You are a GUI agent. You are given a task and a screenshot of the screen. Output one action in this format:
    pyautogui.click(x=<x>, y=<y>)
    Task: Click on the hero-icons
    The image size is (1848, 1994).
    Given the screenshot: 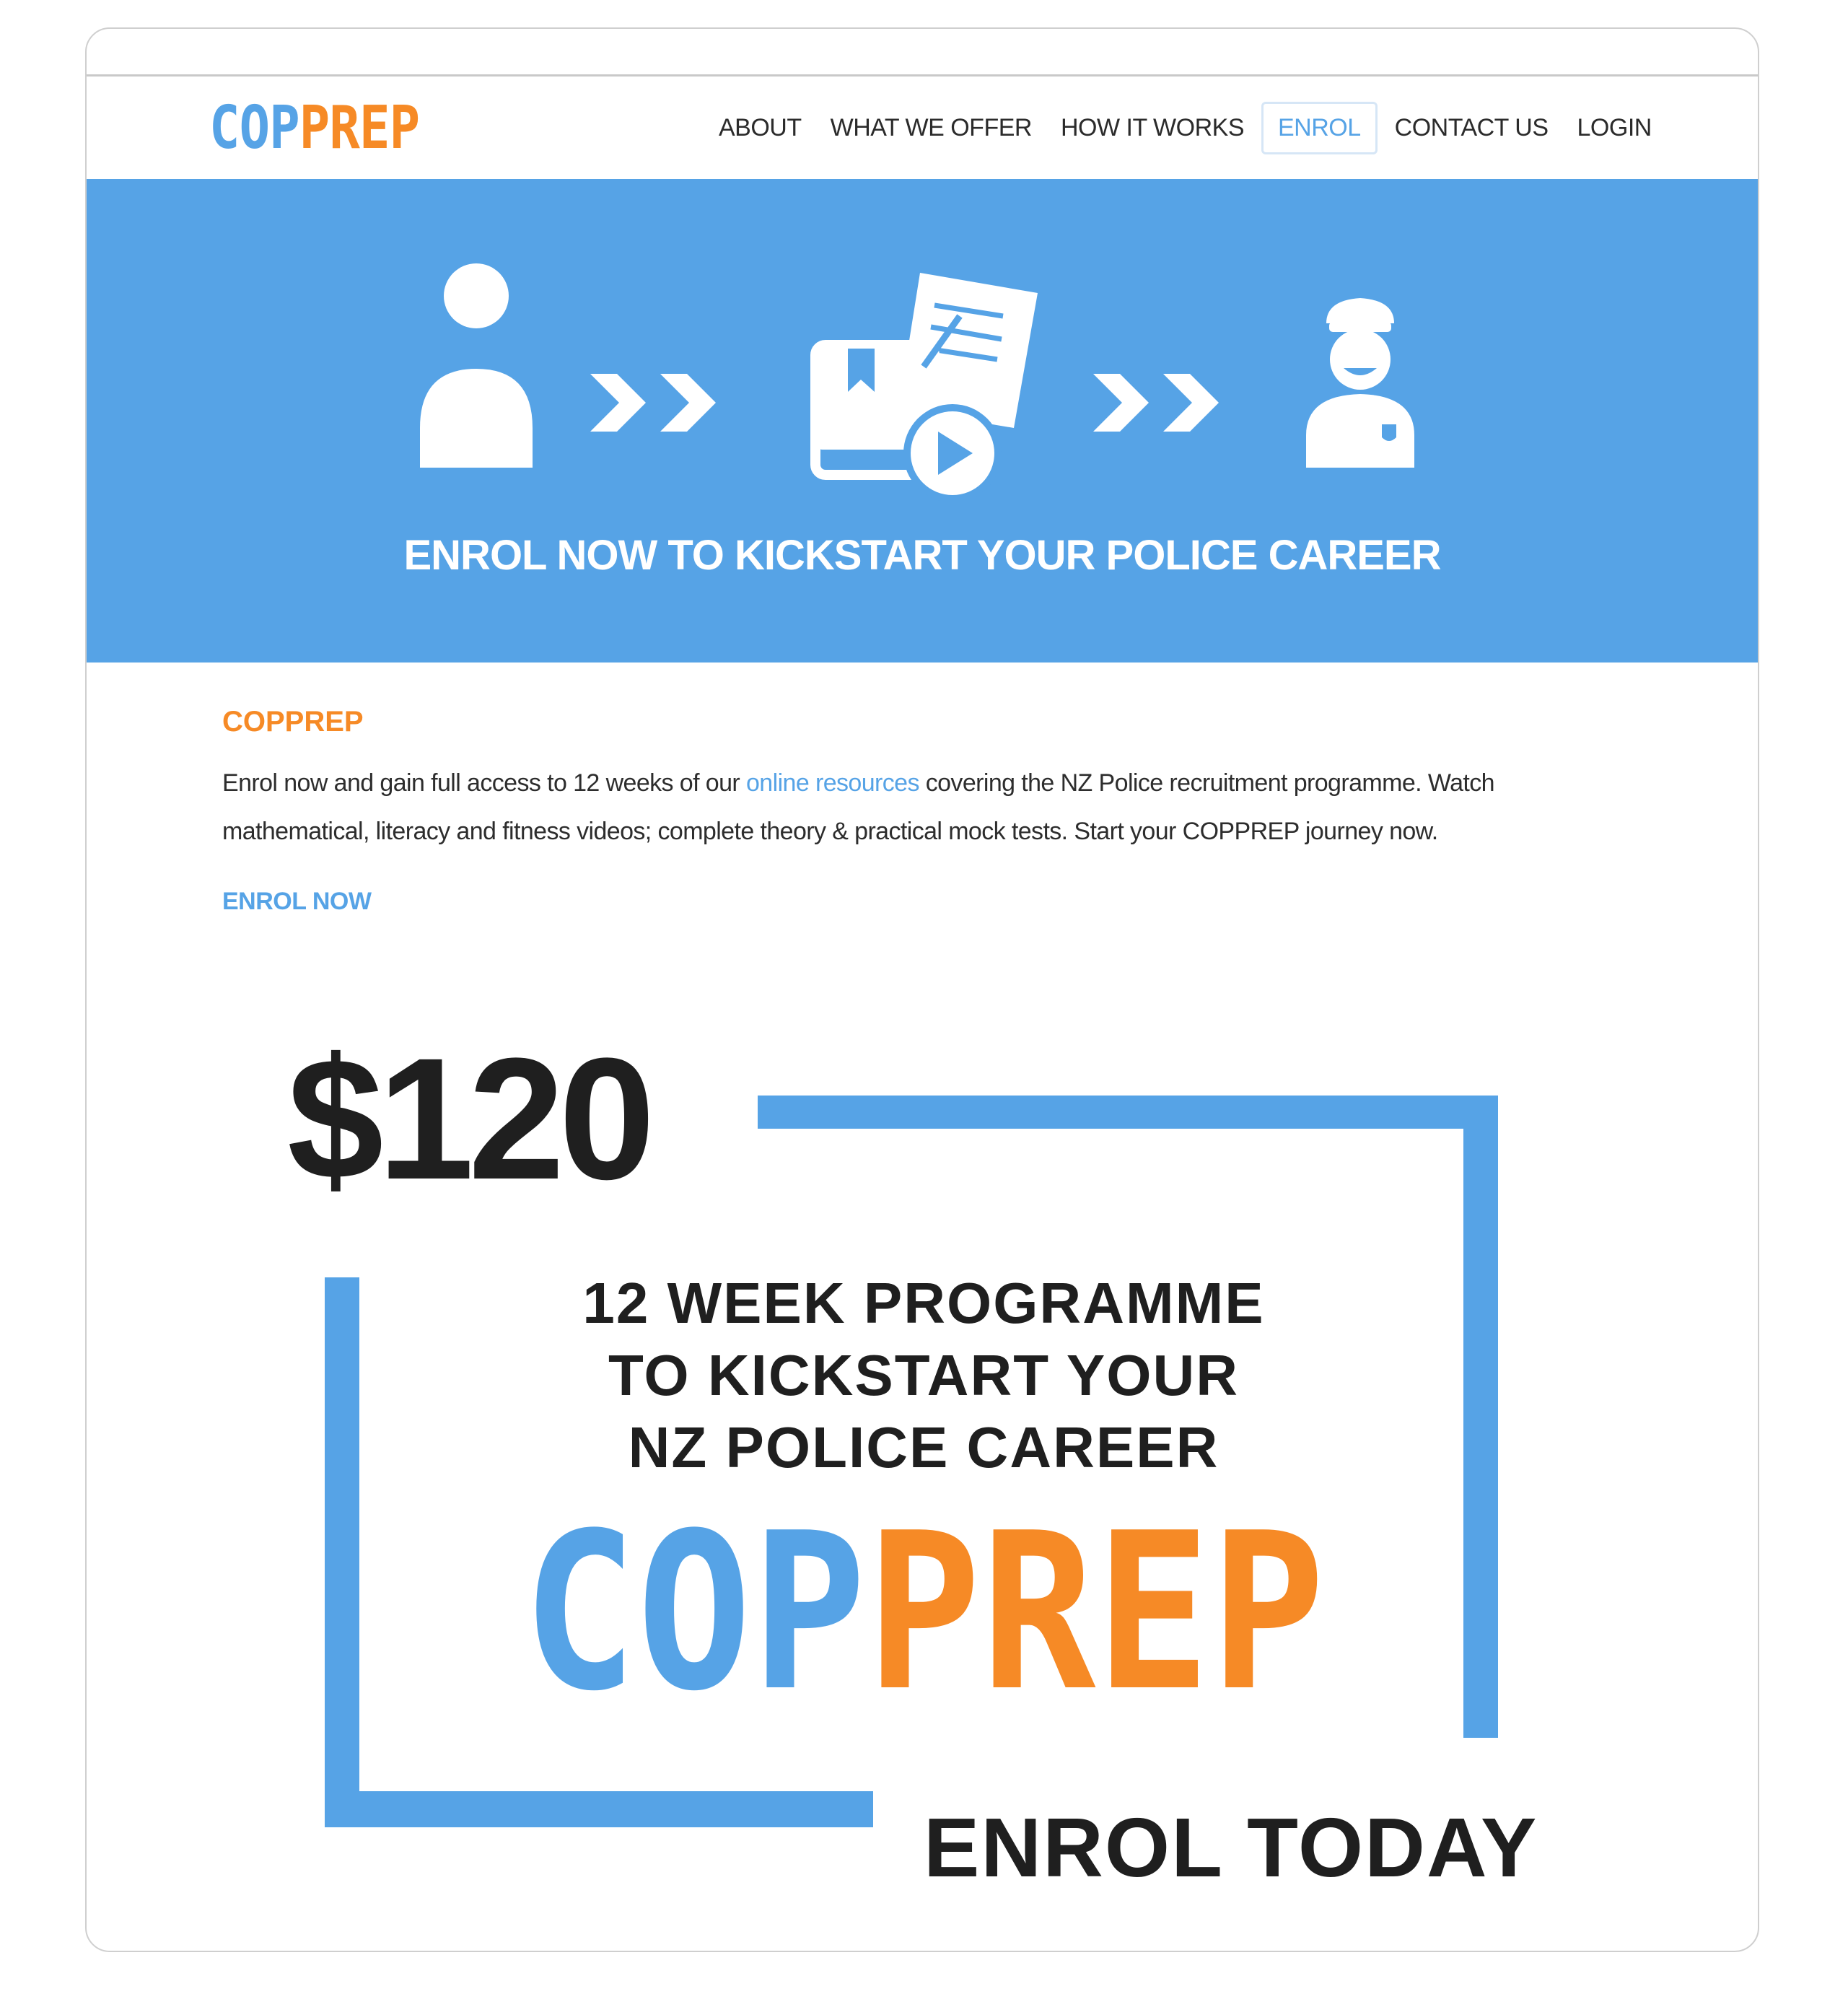 What is the action you would take?
    pyautogui.click(x=917, y=382)
    